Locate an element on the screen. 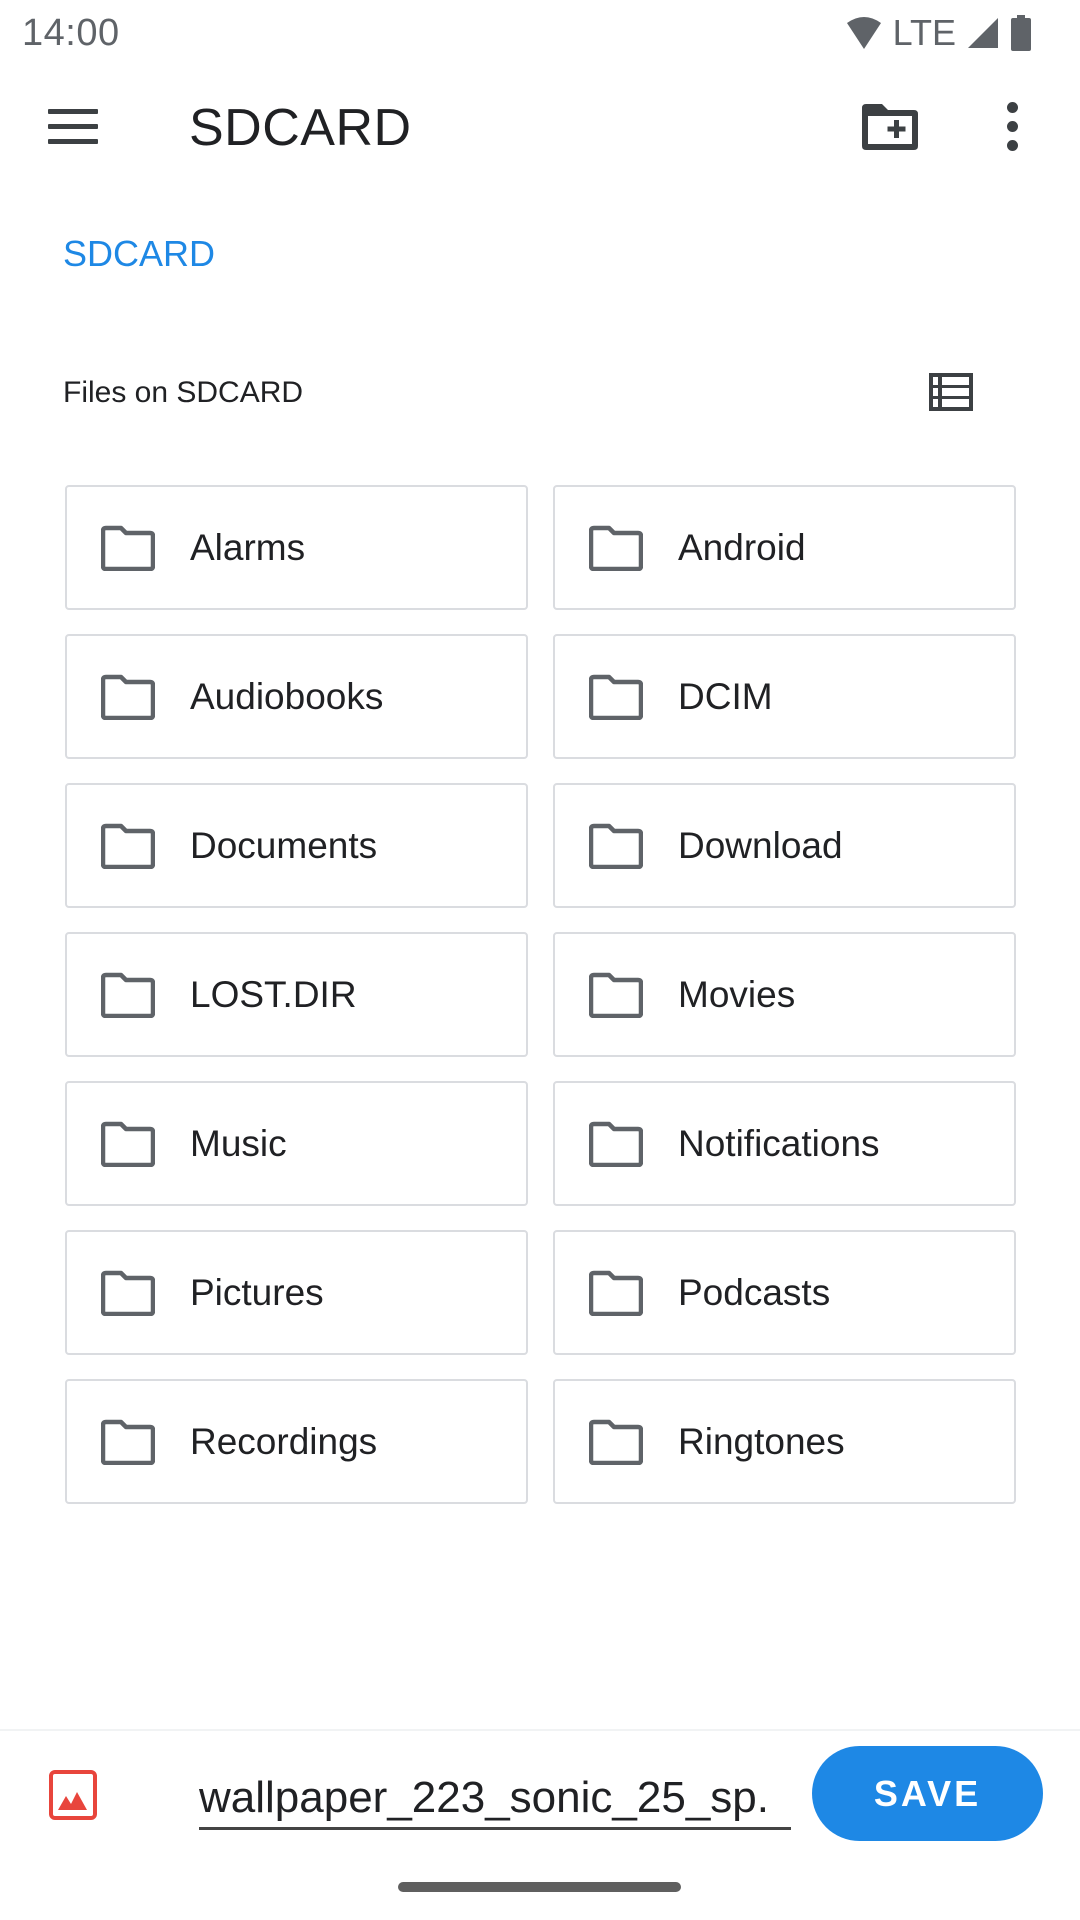  hamburger-menu-button is located at coordinates (73, 126).